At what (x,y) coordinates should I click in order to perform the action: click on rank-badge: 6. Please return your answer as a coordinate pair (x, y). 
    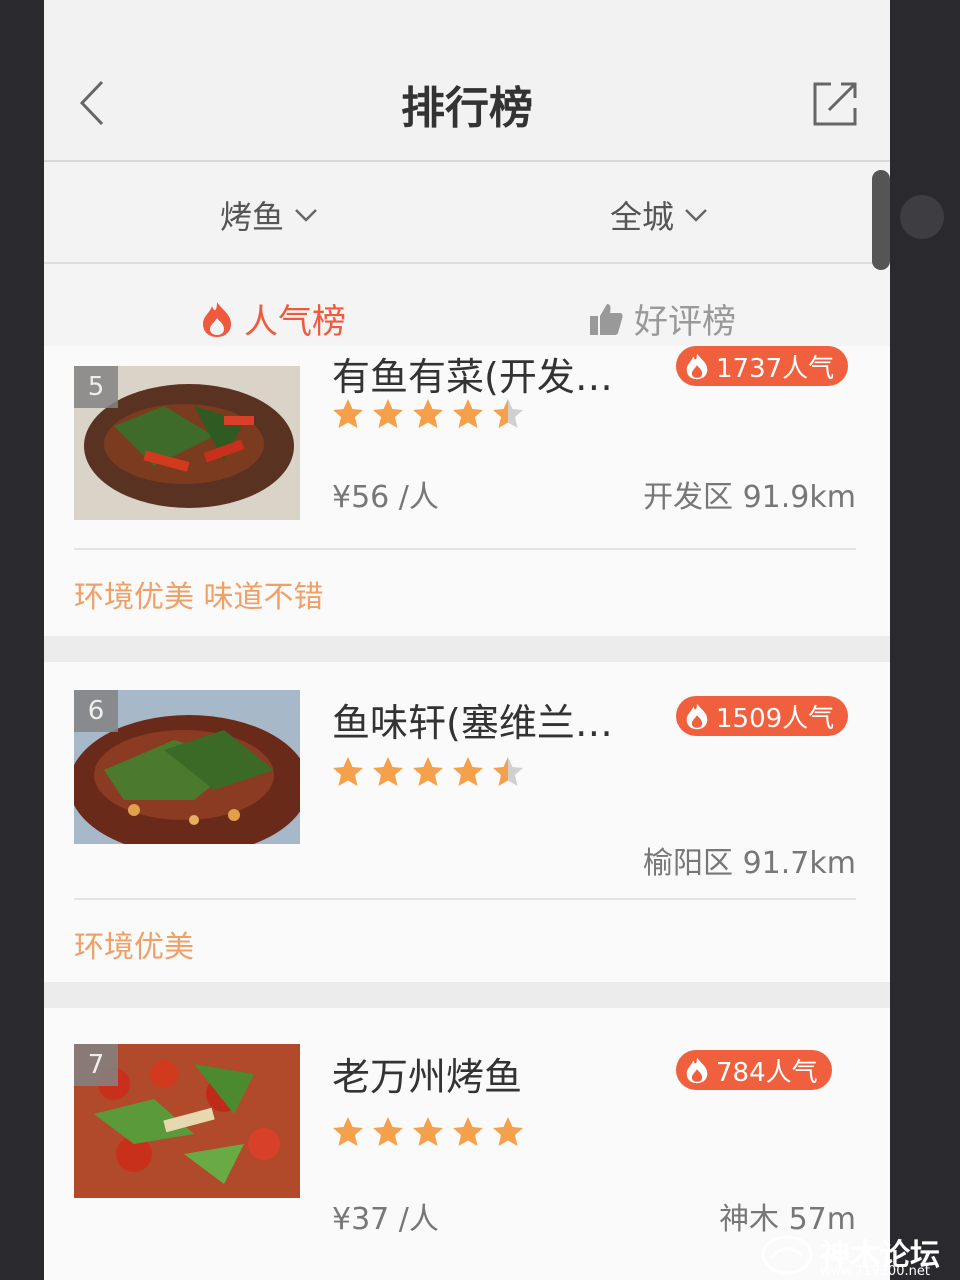
    Looking at the image, I should click on (96, 711).